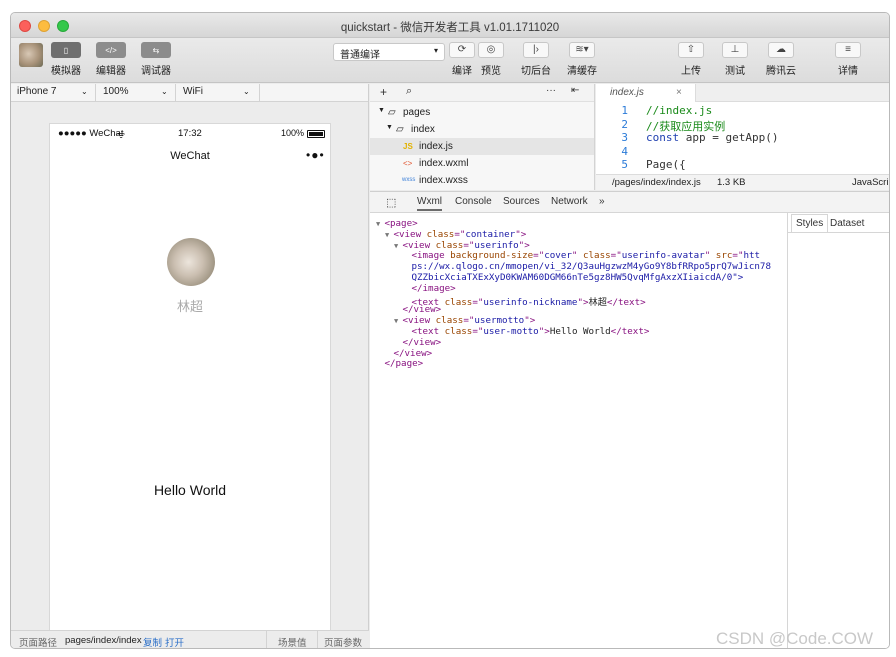 The width and height of the screenshot is (896, 657). I want to click on test-button: ⊥ 测试, so click(735, 59).